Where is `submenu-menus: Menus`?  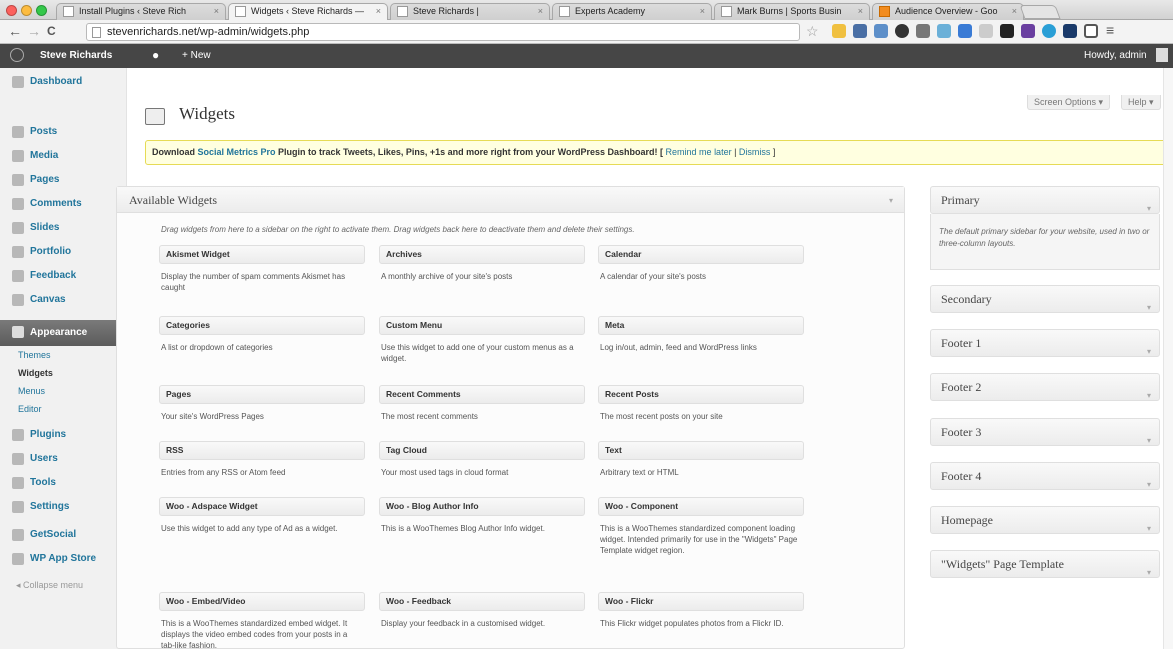 submenu-menus: Menus is located at coordinates (31, 391).